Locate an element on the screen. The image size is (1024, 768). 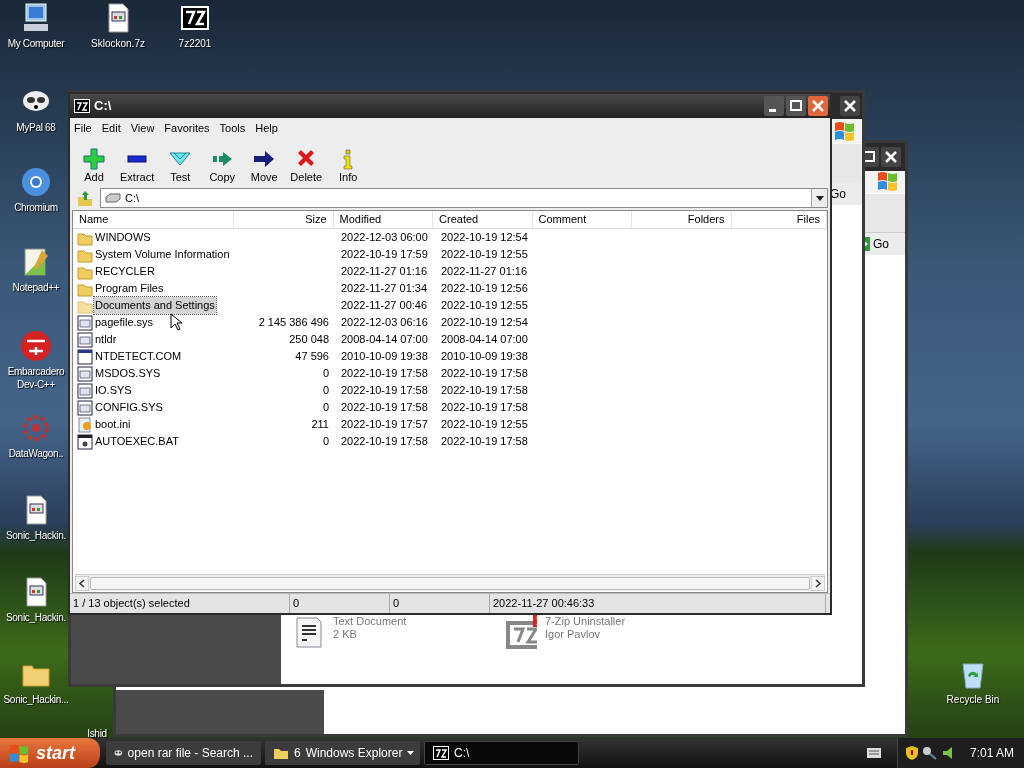
taskbar-button: C:\ is located at coordinates (501, 753).